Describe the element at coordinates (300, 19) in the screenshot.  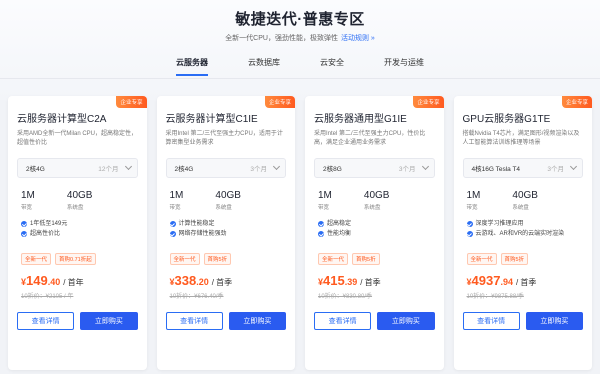
I see `page-title: 敏捷迭代·普惠专区` at that location.